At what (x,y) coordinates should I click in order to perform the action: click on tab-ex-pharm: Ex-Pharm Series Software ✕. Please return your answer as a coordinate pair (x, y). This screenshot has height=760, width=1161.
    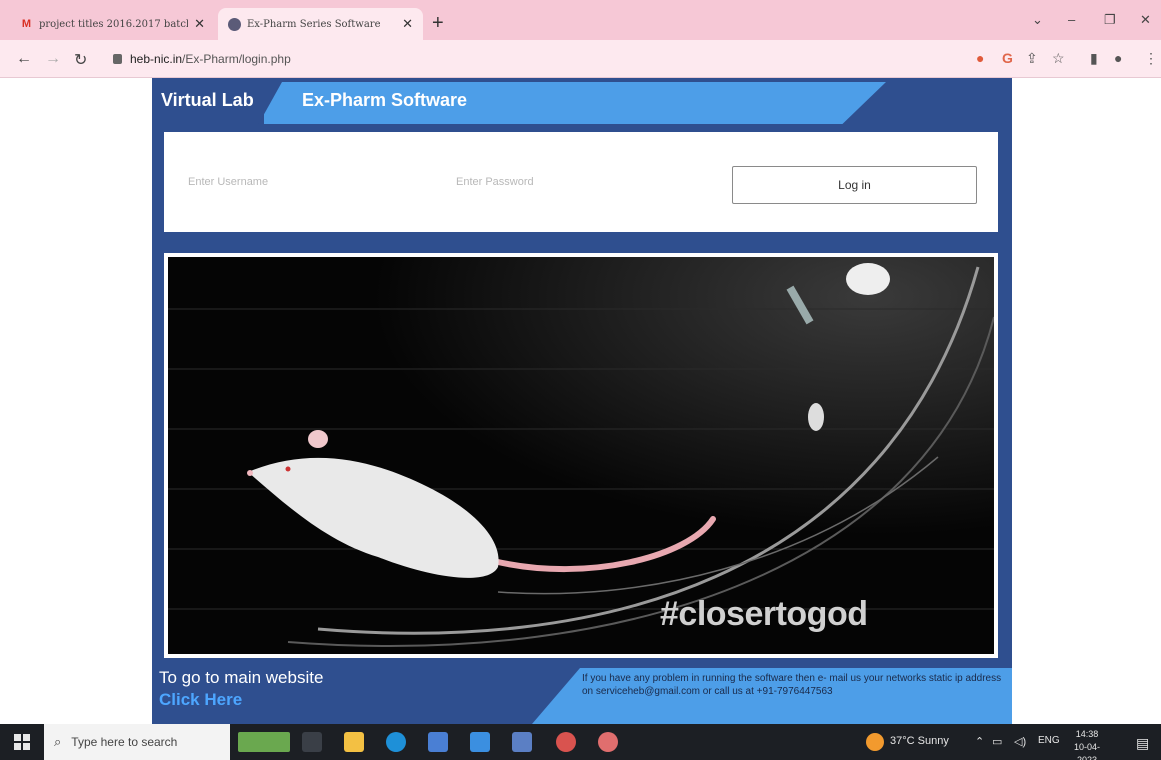
    Looking at the image, I should click on (320, 24).